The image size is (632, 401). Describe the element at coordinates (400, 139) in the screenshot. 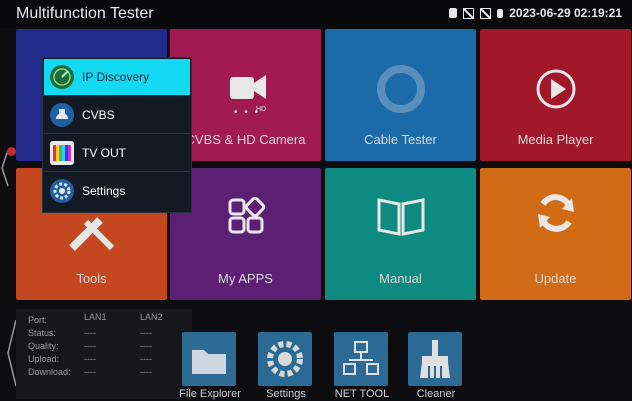

I see `tile-label: Cable Tester` at that location.